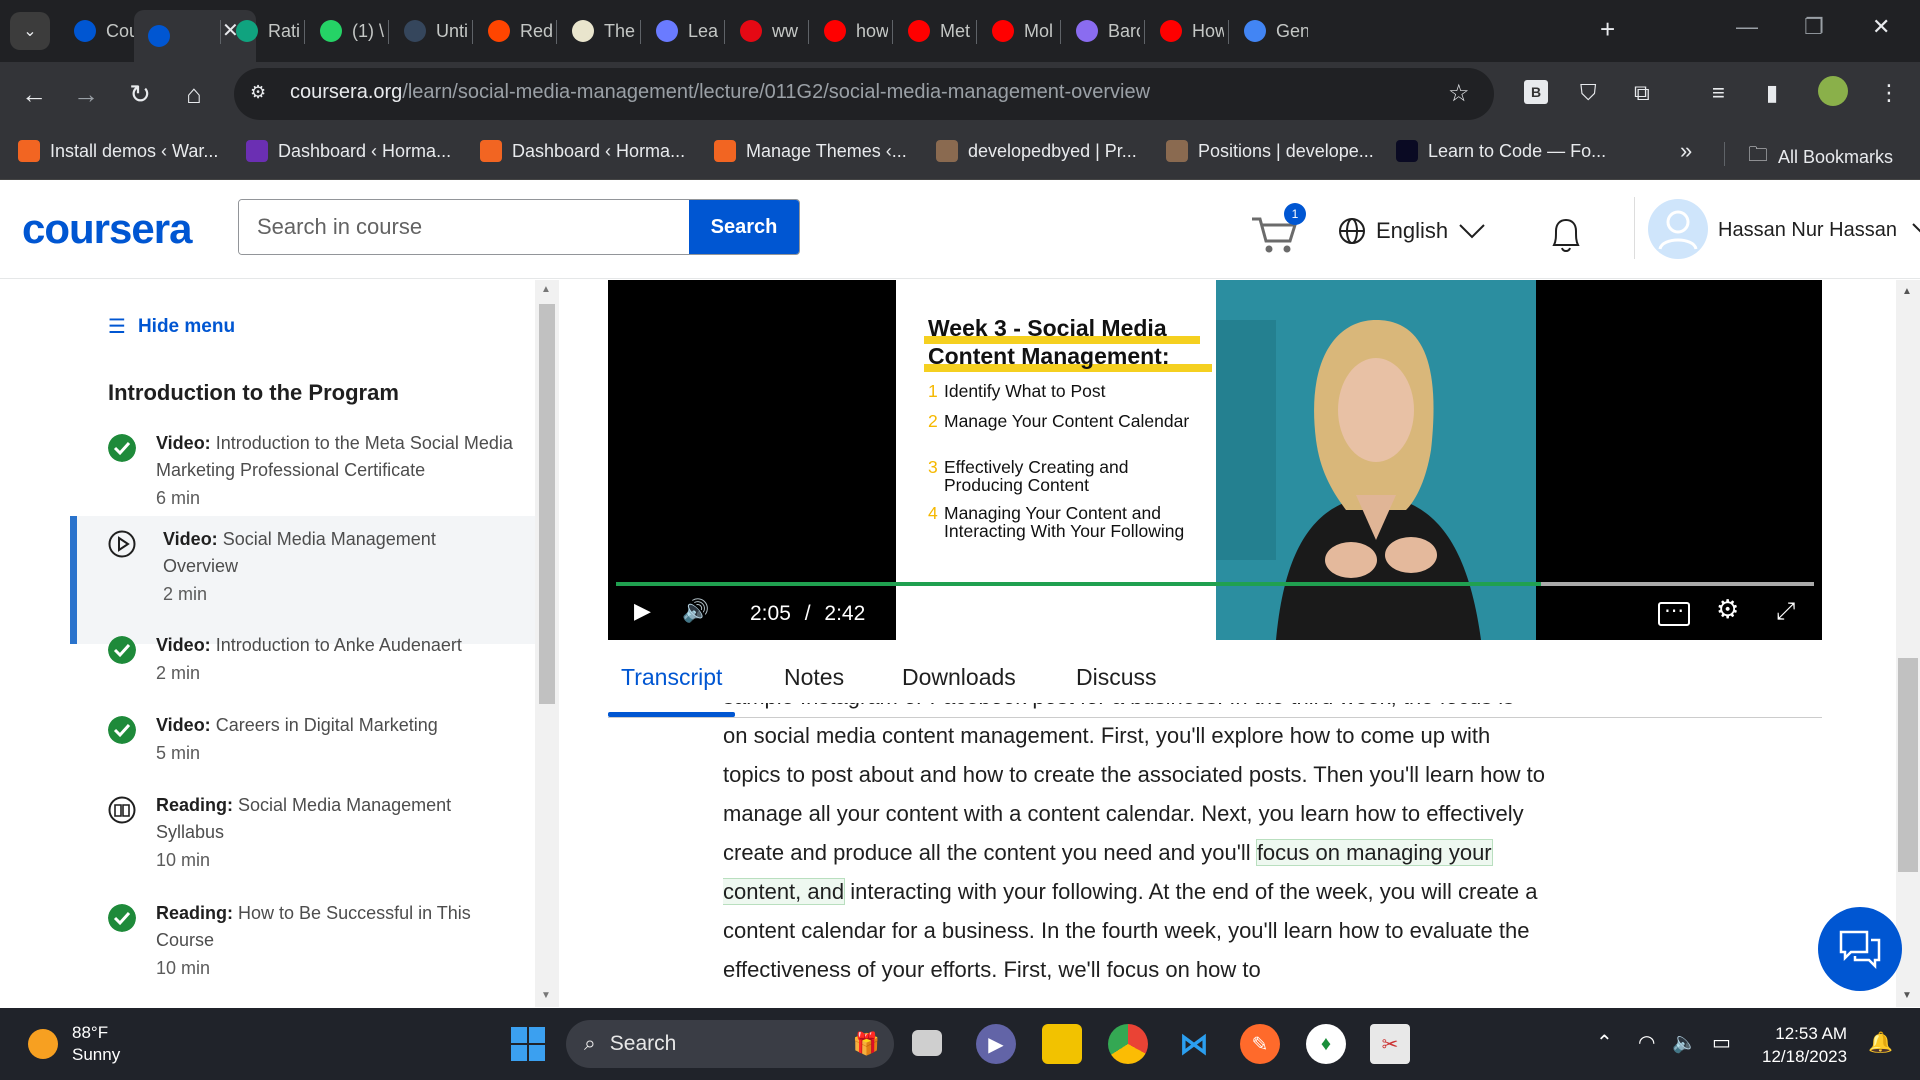 This screenshot has width=1920, height=1080. What do you see at coordinates (933, 31) in the screenshot?
I see `browser-tab: Met` at bounding box center [933, 31].